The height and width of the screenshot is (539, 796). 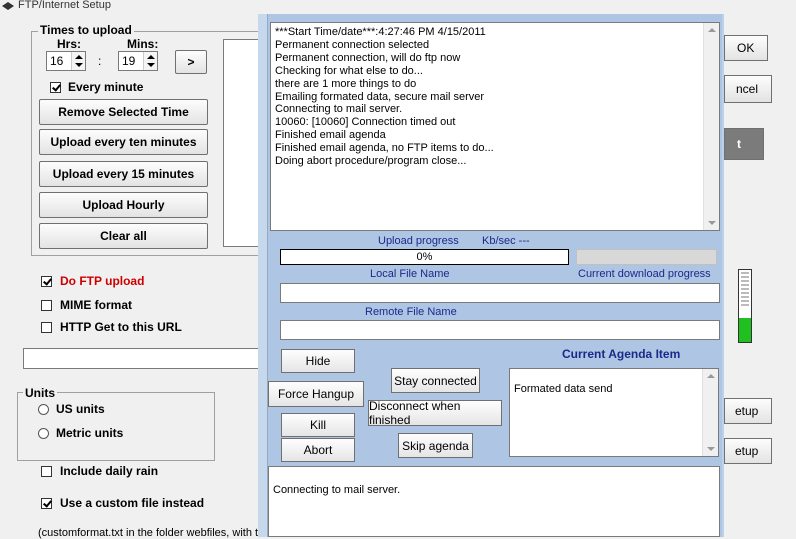 What do you see at coordinates (66, 61) in the screenshot?
I see `hours-stepper: 16` at bounding box center [66, 61].